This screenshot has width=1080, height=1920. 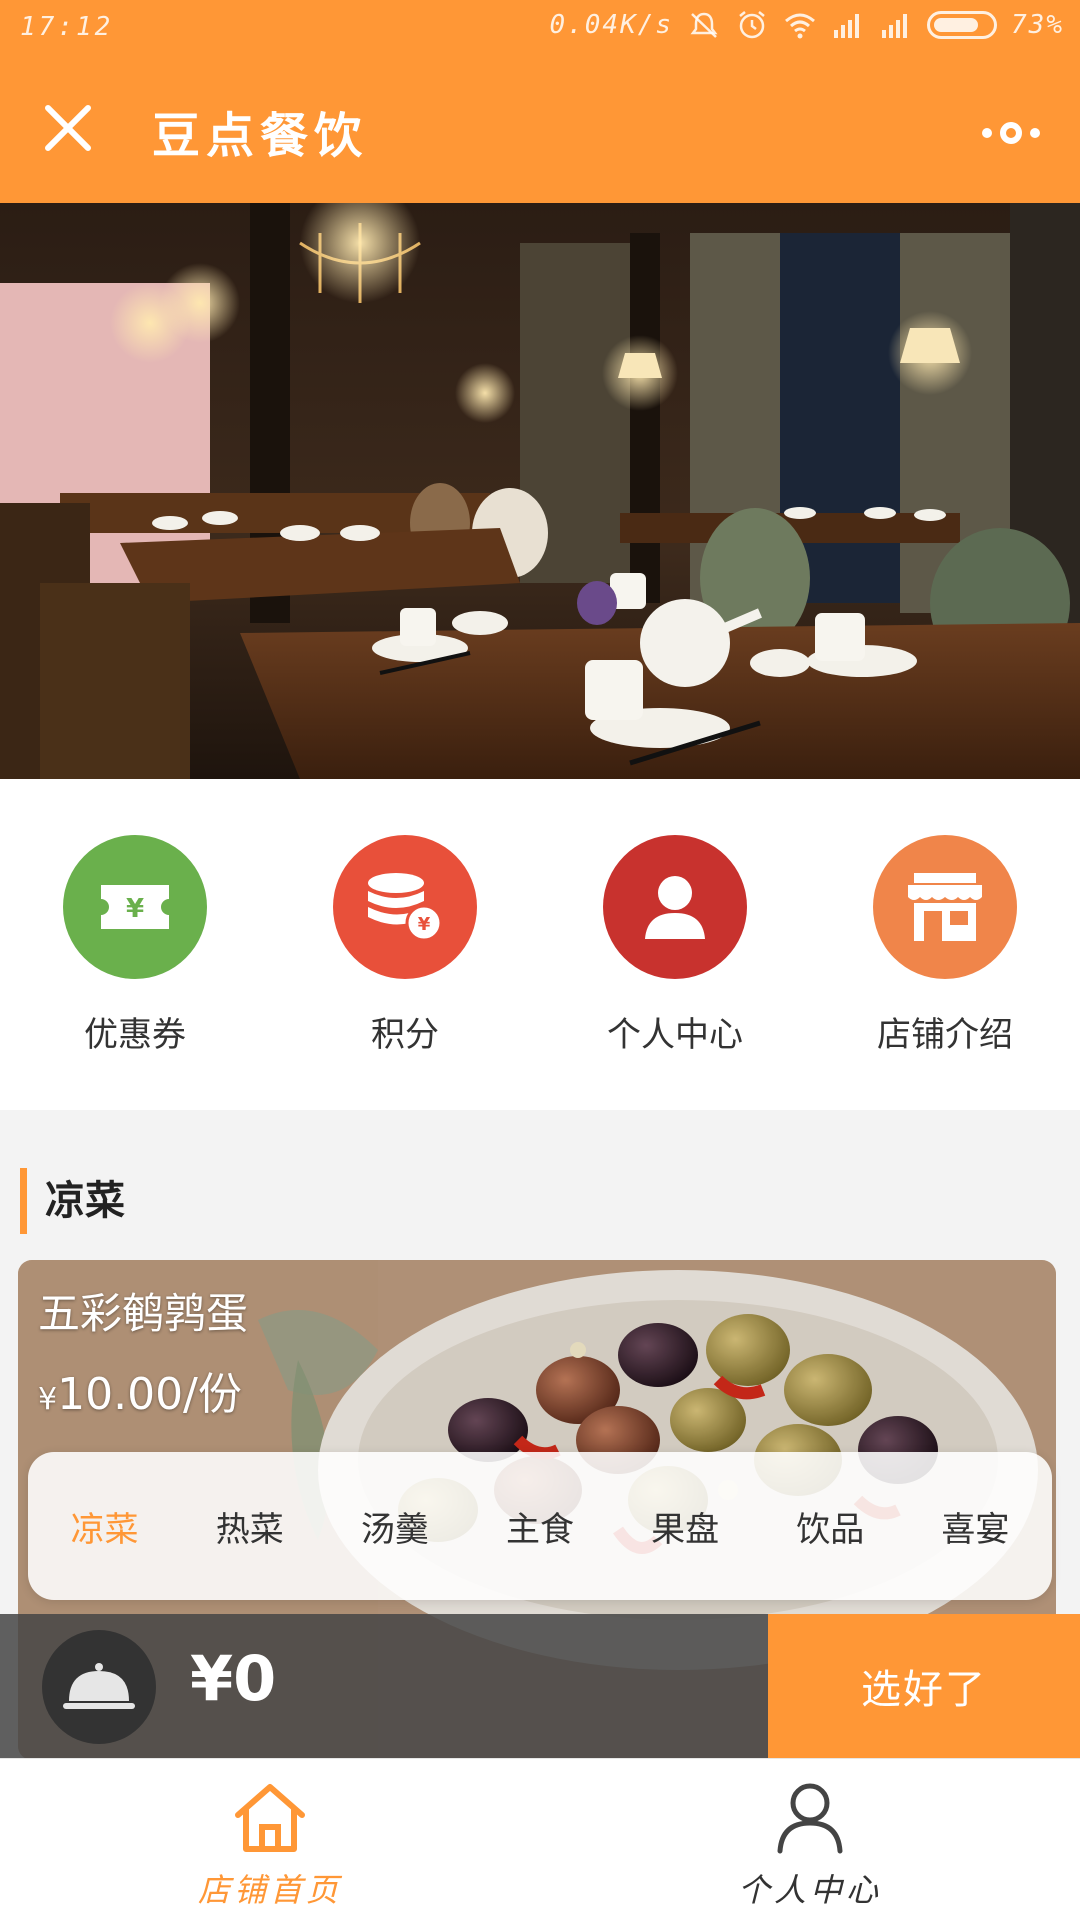 I want to click on status-bar: 17:12 0.04K/s 73%, so click(x=540, y=28).